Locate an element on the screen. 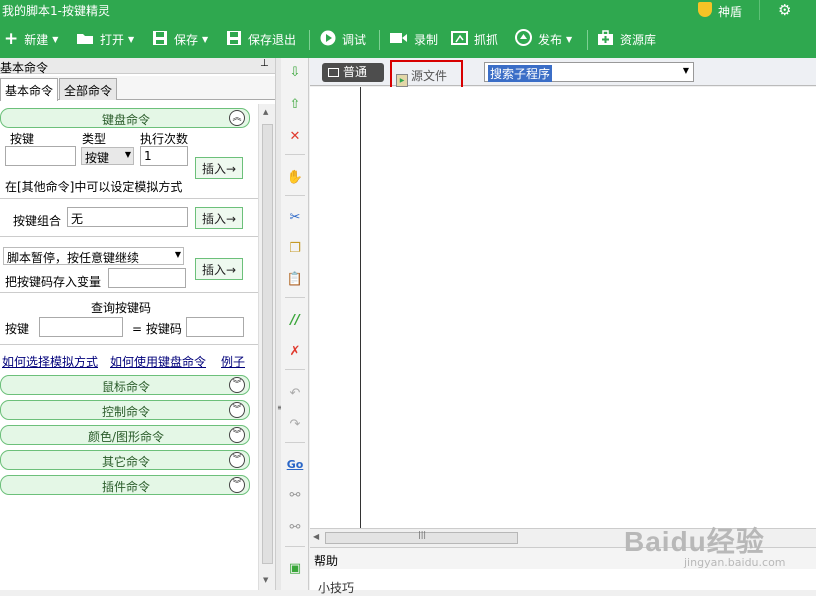 Image resolution: width=816 pixels, height=596 pixels. normal-mode-button: 普通 is located at coordinates (353, 72).